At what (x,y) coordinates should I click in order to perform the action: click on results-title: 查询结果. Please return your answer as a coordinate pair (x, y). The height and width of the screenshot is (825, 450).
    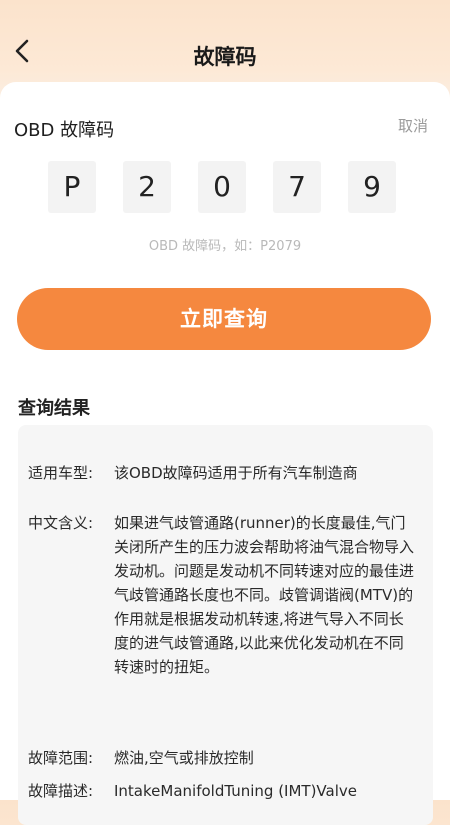
    Looking at the image, I should click on (54, 408).